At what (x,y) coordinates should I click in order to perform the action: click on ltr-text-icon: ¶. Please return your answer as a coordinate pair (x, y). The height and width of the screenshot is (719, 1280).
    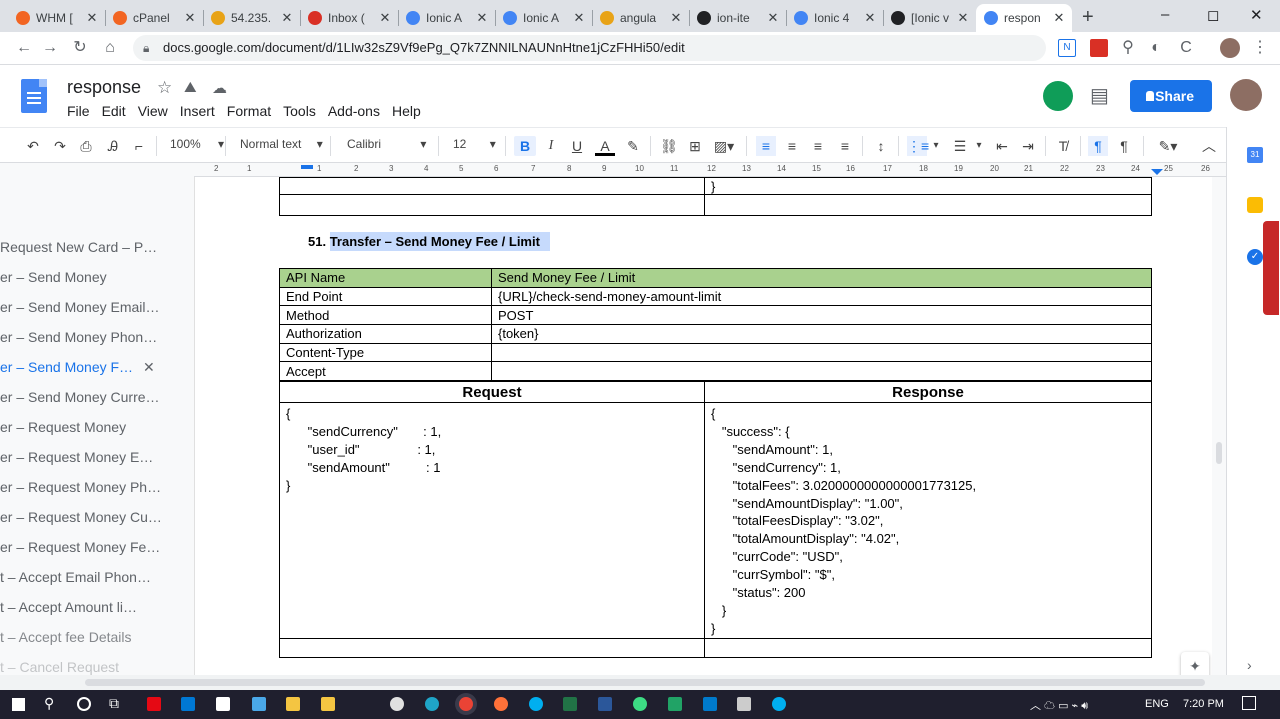
    Looking at the image, I should click on (1098, 146).